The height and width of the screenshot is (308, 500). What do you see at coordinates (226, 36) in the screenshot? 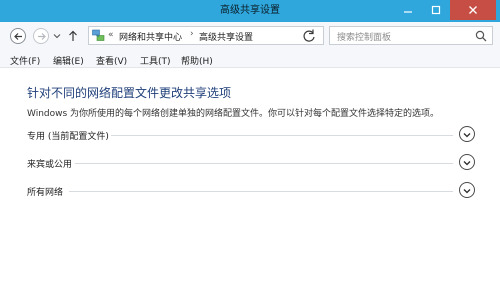
I see `breadcrumb-advanced-sharing-settings: 高级共享设置` at bounding box center [226, 36].